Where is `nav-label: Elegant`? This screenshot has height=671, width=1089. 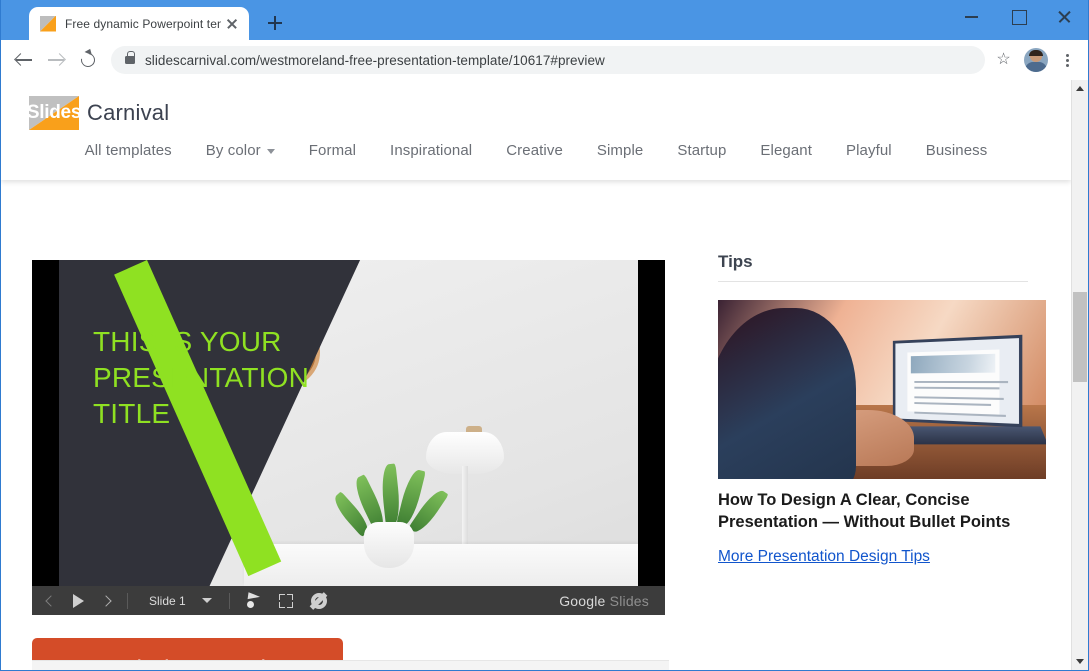 nav-label: Elegant is located at coordinates (786, 150).